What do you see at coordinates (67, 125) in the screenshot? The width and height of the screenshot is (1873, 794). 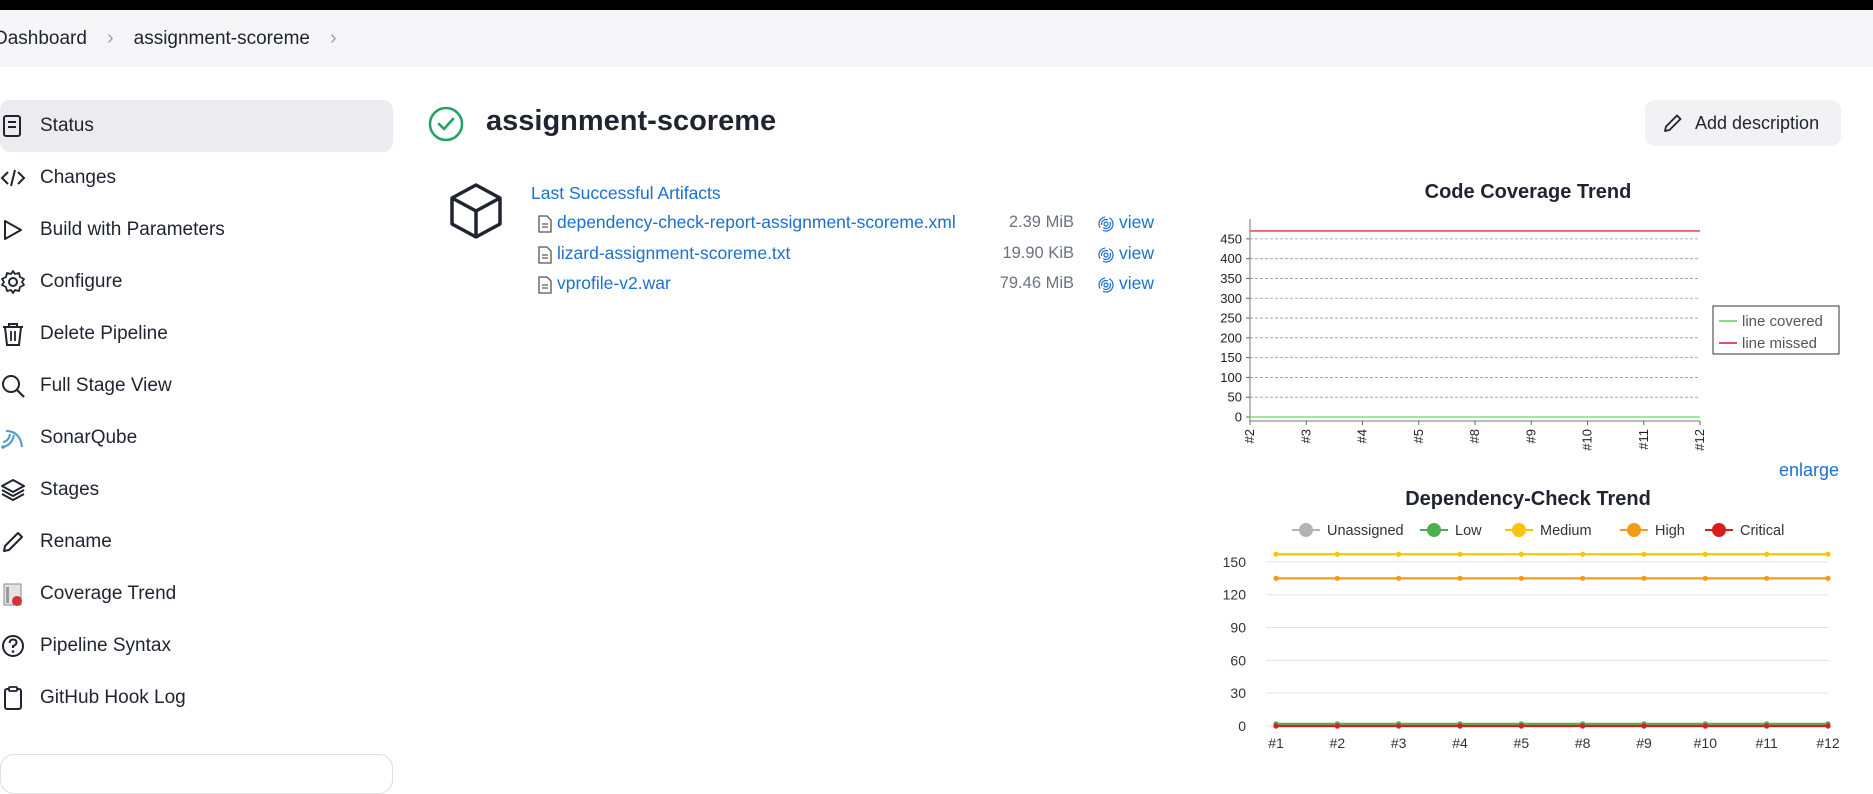 I see `sidebar-item-label: Status` at bounding box center [67, 125].